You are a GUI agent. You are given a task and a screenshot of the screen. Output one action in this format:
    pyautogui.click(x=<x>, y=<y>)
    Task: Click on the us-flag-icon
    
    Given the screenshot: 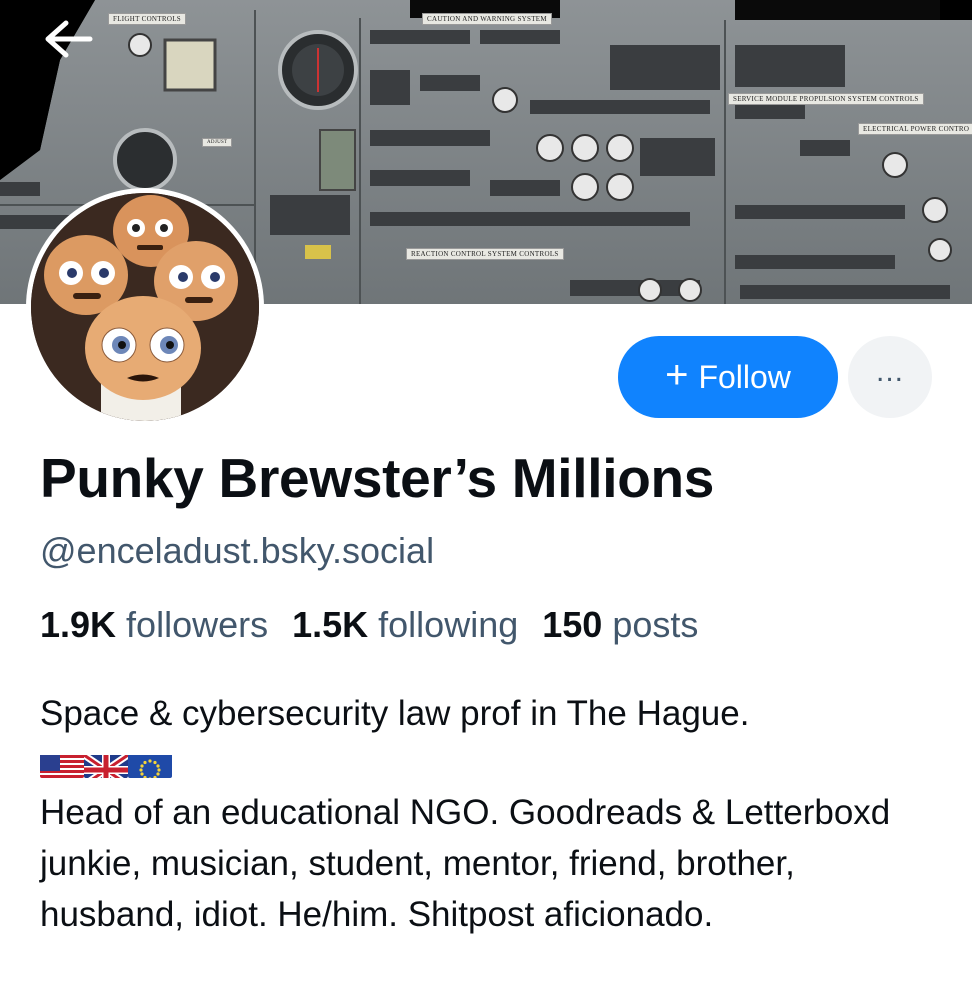 What is the action you would take?
    pyautogui.click(x=62, y=763)
    